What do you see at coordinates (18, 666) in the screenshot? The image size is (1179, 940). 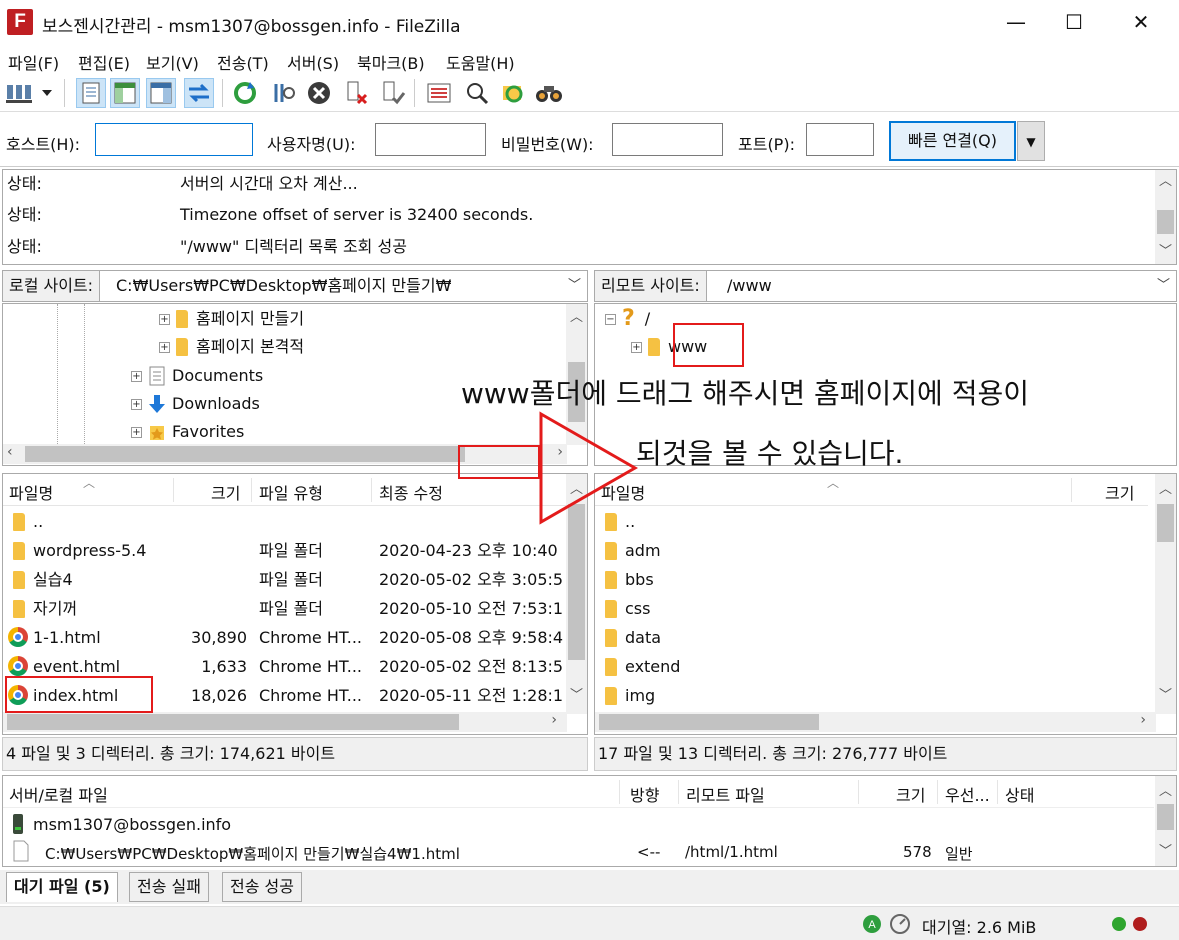 I see `chrome-icon` at bounding box center [18, 666].